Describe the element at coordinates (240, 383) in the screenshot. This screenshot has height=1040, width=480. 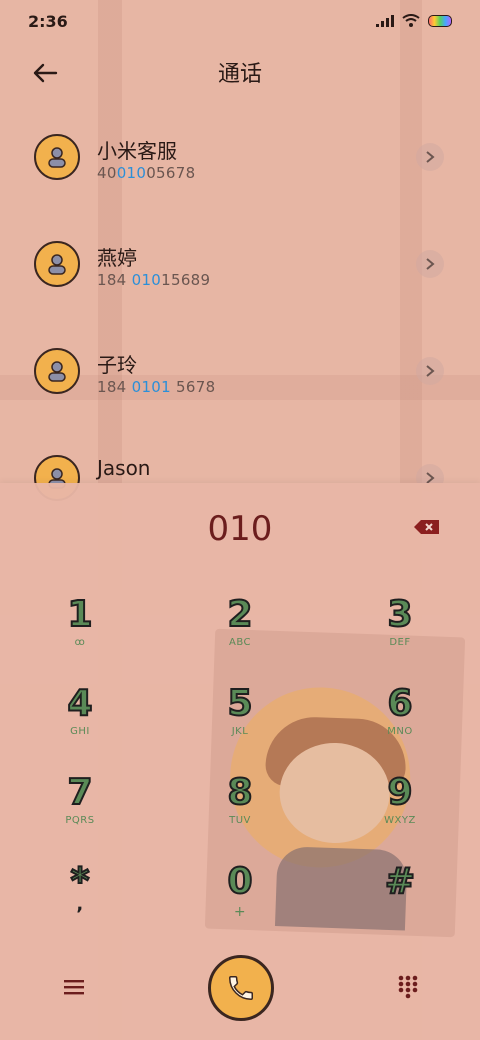
I see `contact-row: 子玲 184 0101 5678` at that location.